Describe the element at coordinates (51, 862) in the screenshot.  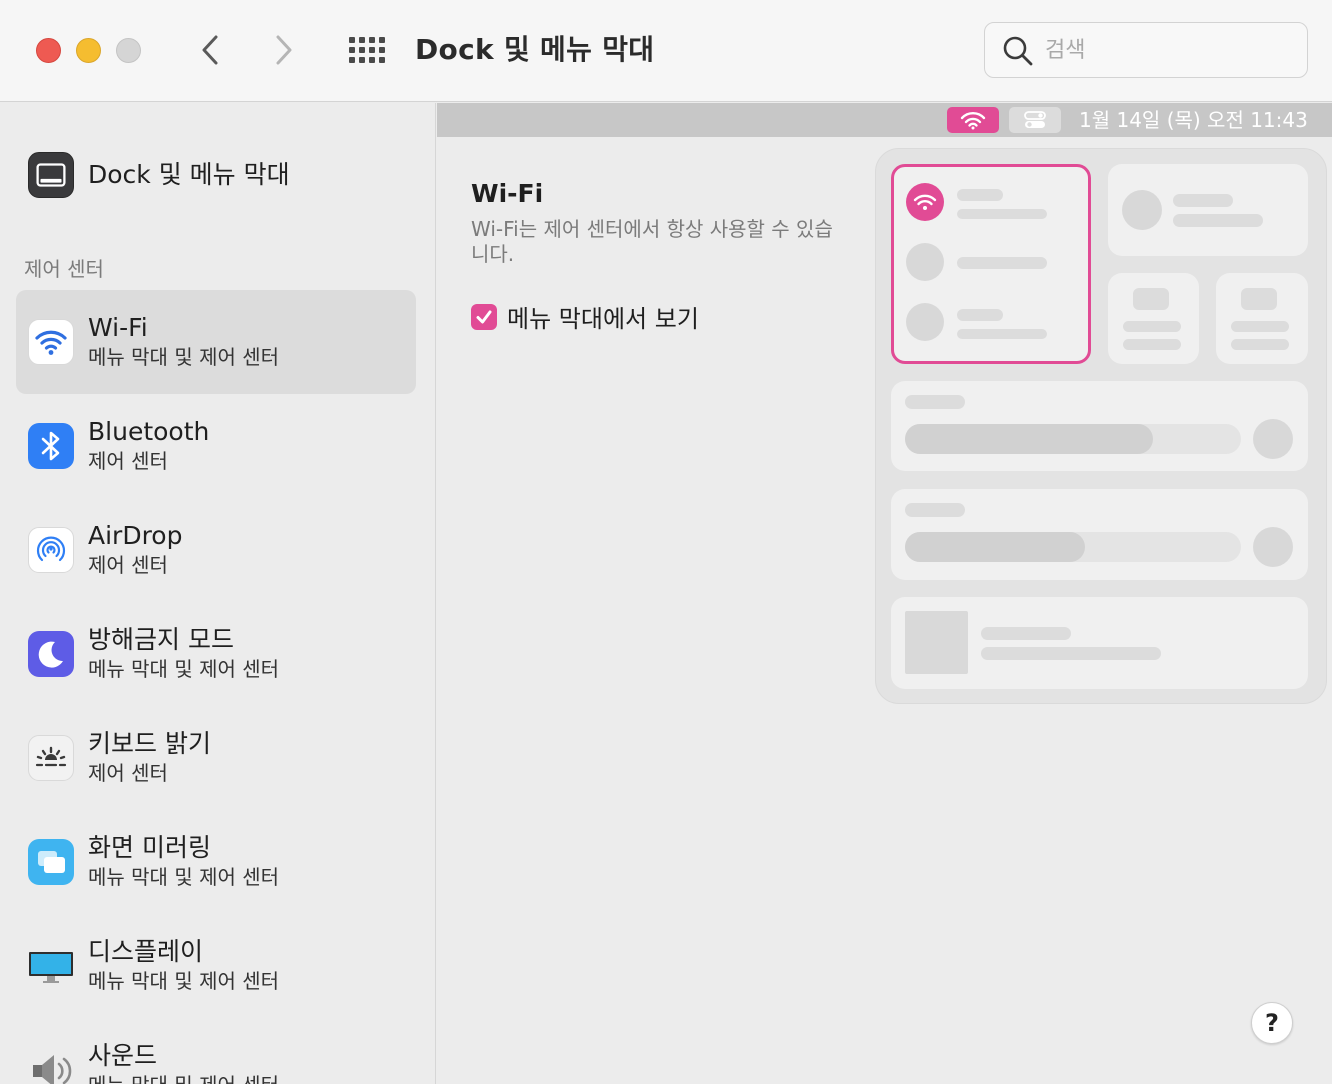
I see `screen-mirroring-icon` at that location.